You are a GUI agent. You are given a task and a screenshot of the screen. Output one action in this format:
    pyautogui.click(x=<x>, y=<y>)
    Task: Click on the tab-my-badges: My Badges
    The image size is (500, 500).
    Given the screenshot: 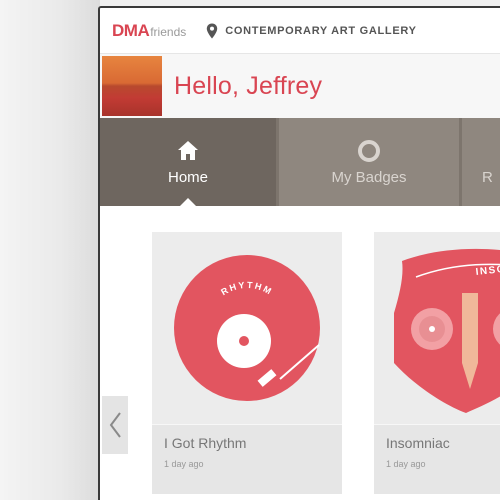 What is the action you would take?
    pyautogui.click(x=369, y=162)
    